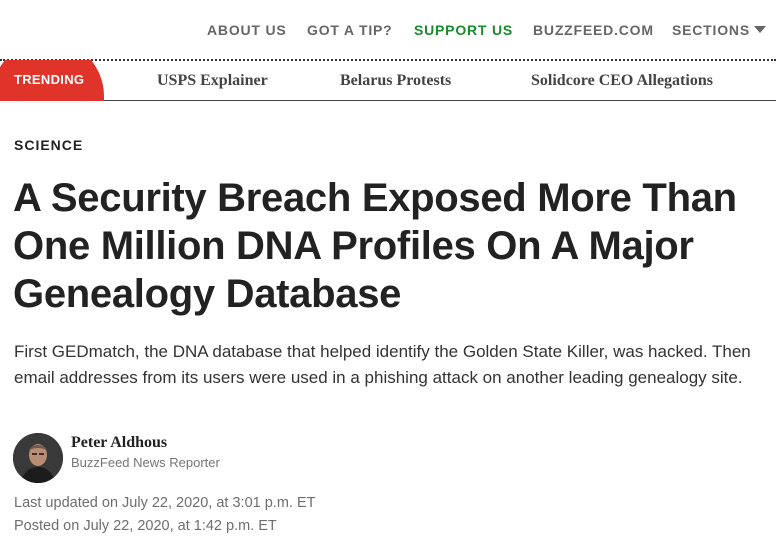 This screenshot has height=538, width=776. What do you see at coordinates (463, 30) in the screenshot?
I see `nav-support-us-link: SUPPORT US` at bounding box center [463, 30].